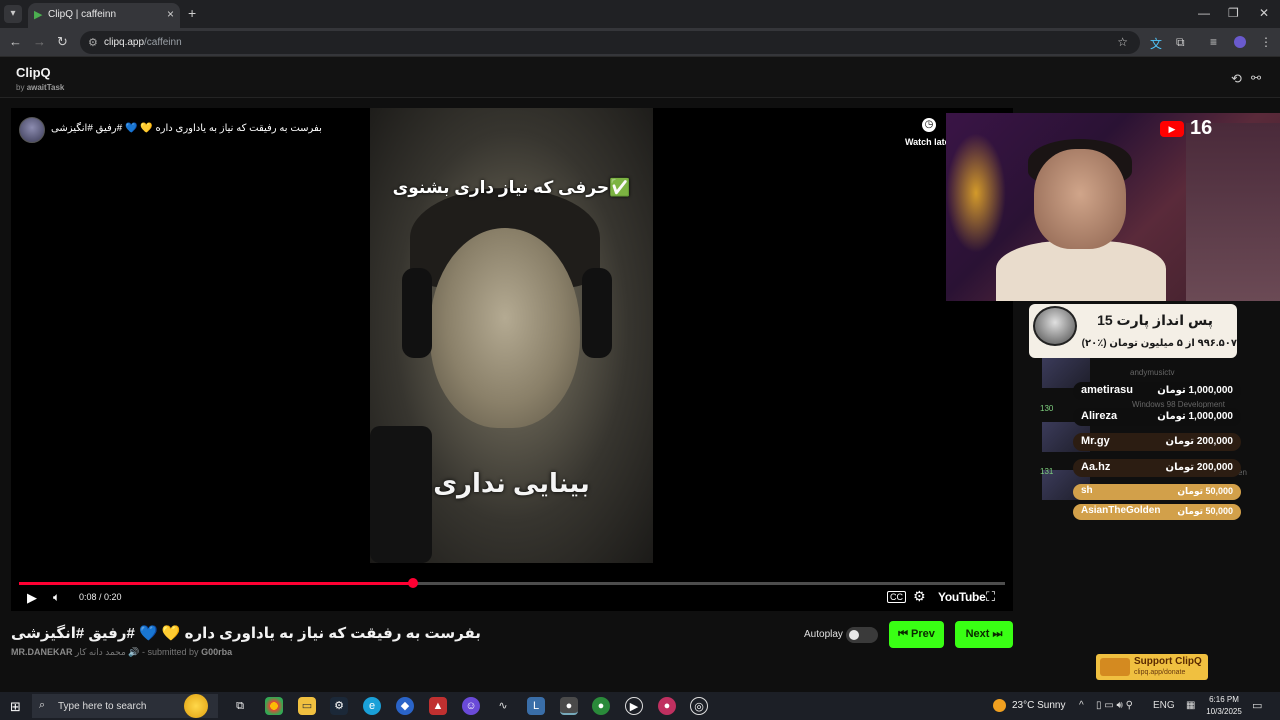 The width and height of the screenshot is (1280, 720). Describe the element at coordinates (929, 125) in the screenshot. I see `watch-later-icon: ◷` at that location.